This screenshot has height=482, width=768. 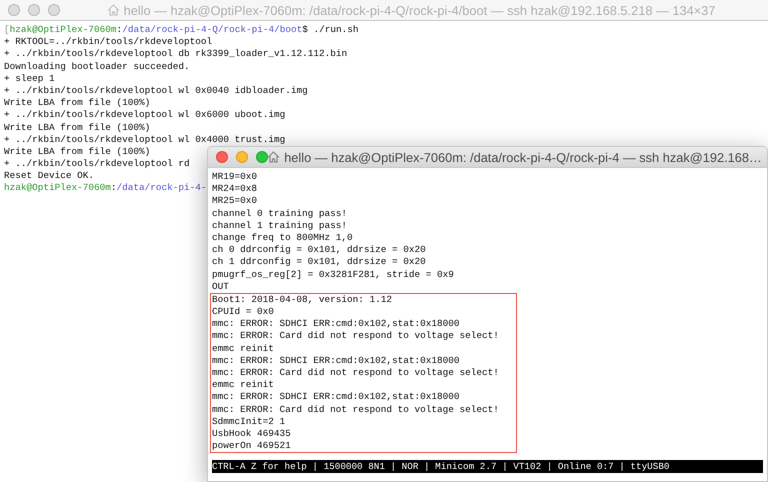 I want to click on terminal-output-line: + ../rkbin/tools/rkdeveloptool db rk3399_loader_v1.12.112.bin, so click(x=176, y=54).